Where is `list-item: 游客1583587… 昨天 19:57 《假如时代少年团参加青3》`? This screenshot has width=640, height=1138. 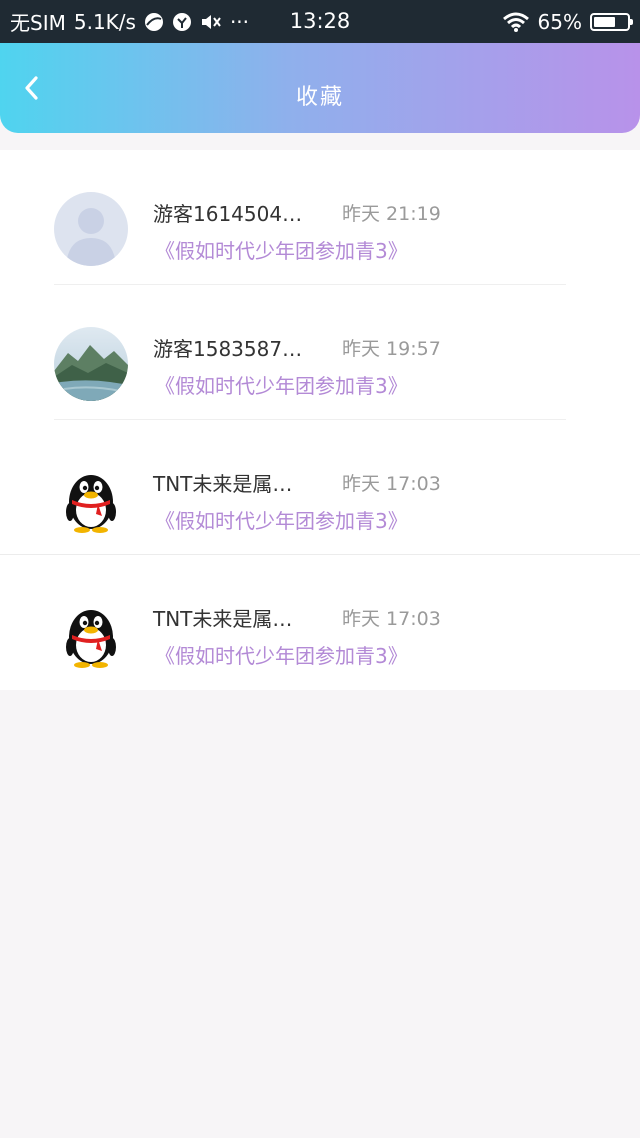
list-item: 游客1583587… 昨天 19:57 《假如时代少年团参加青3》 is located at coordinates (320, 352).